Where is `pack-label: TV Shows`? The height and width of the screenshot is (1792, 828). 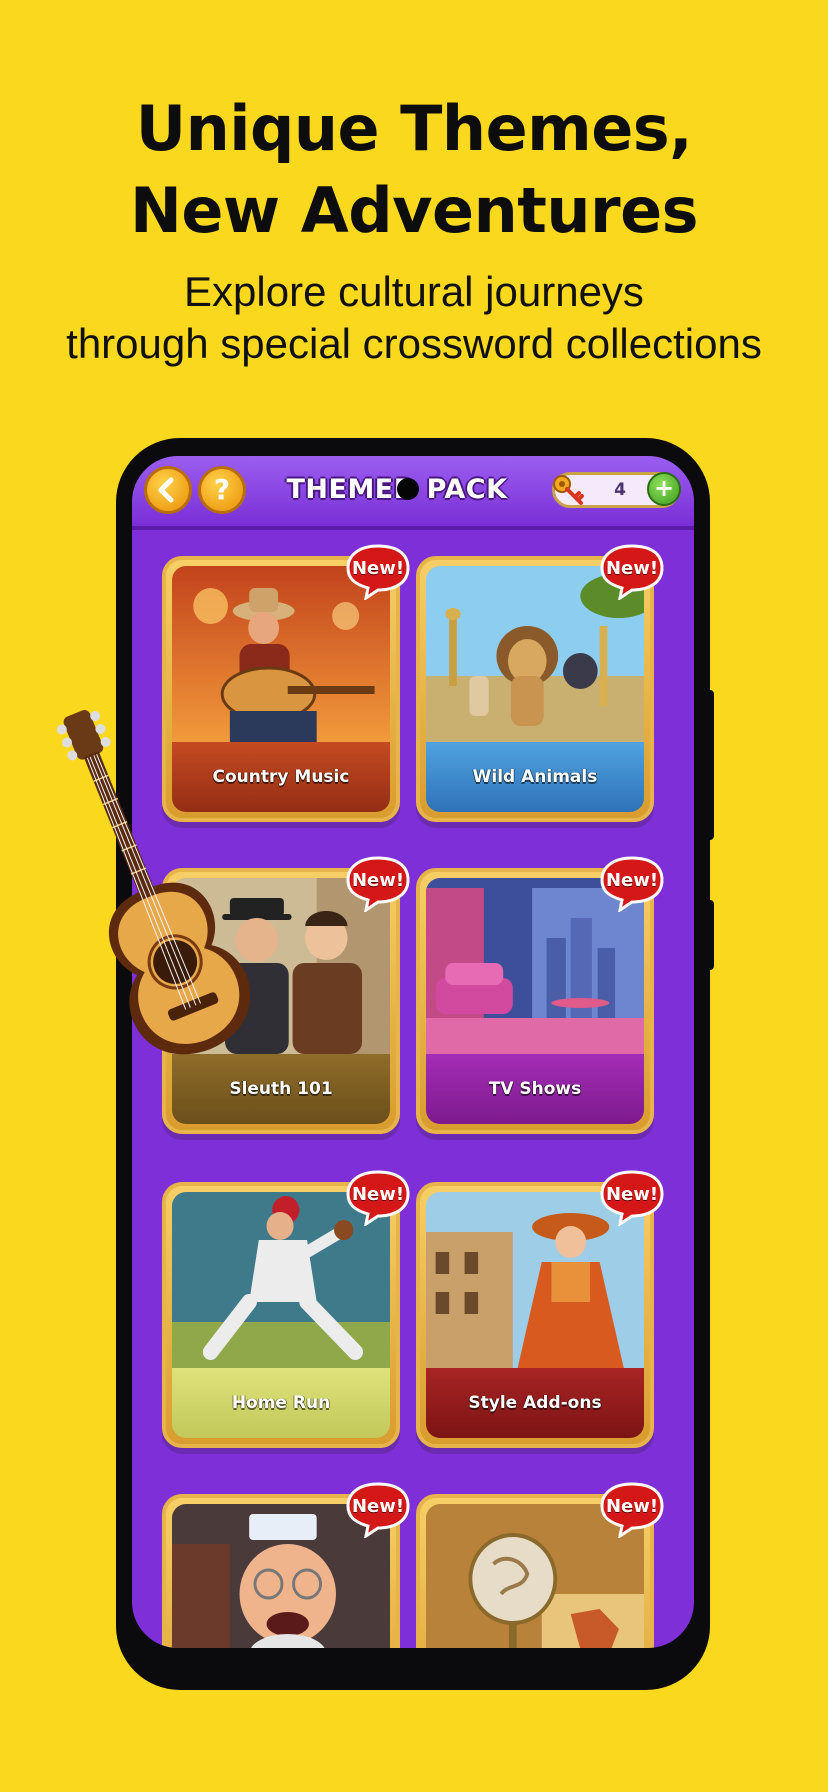 pack-label: TV Shows is located at coordinates (535, 1089).